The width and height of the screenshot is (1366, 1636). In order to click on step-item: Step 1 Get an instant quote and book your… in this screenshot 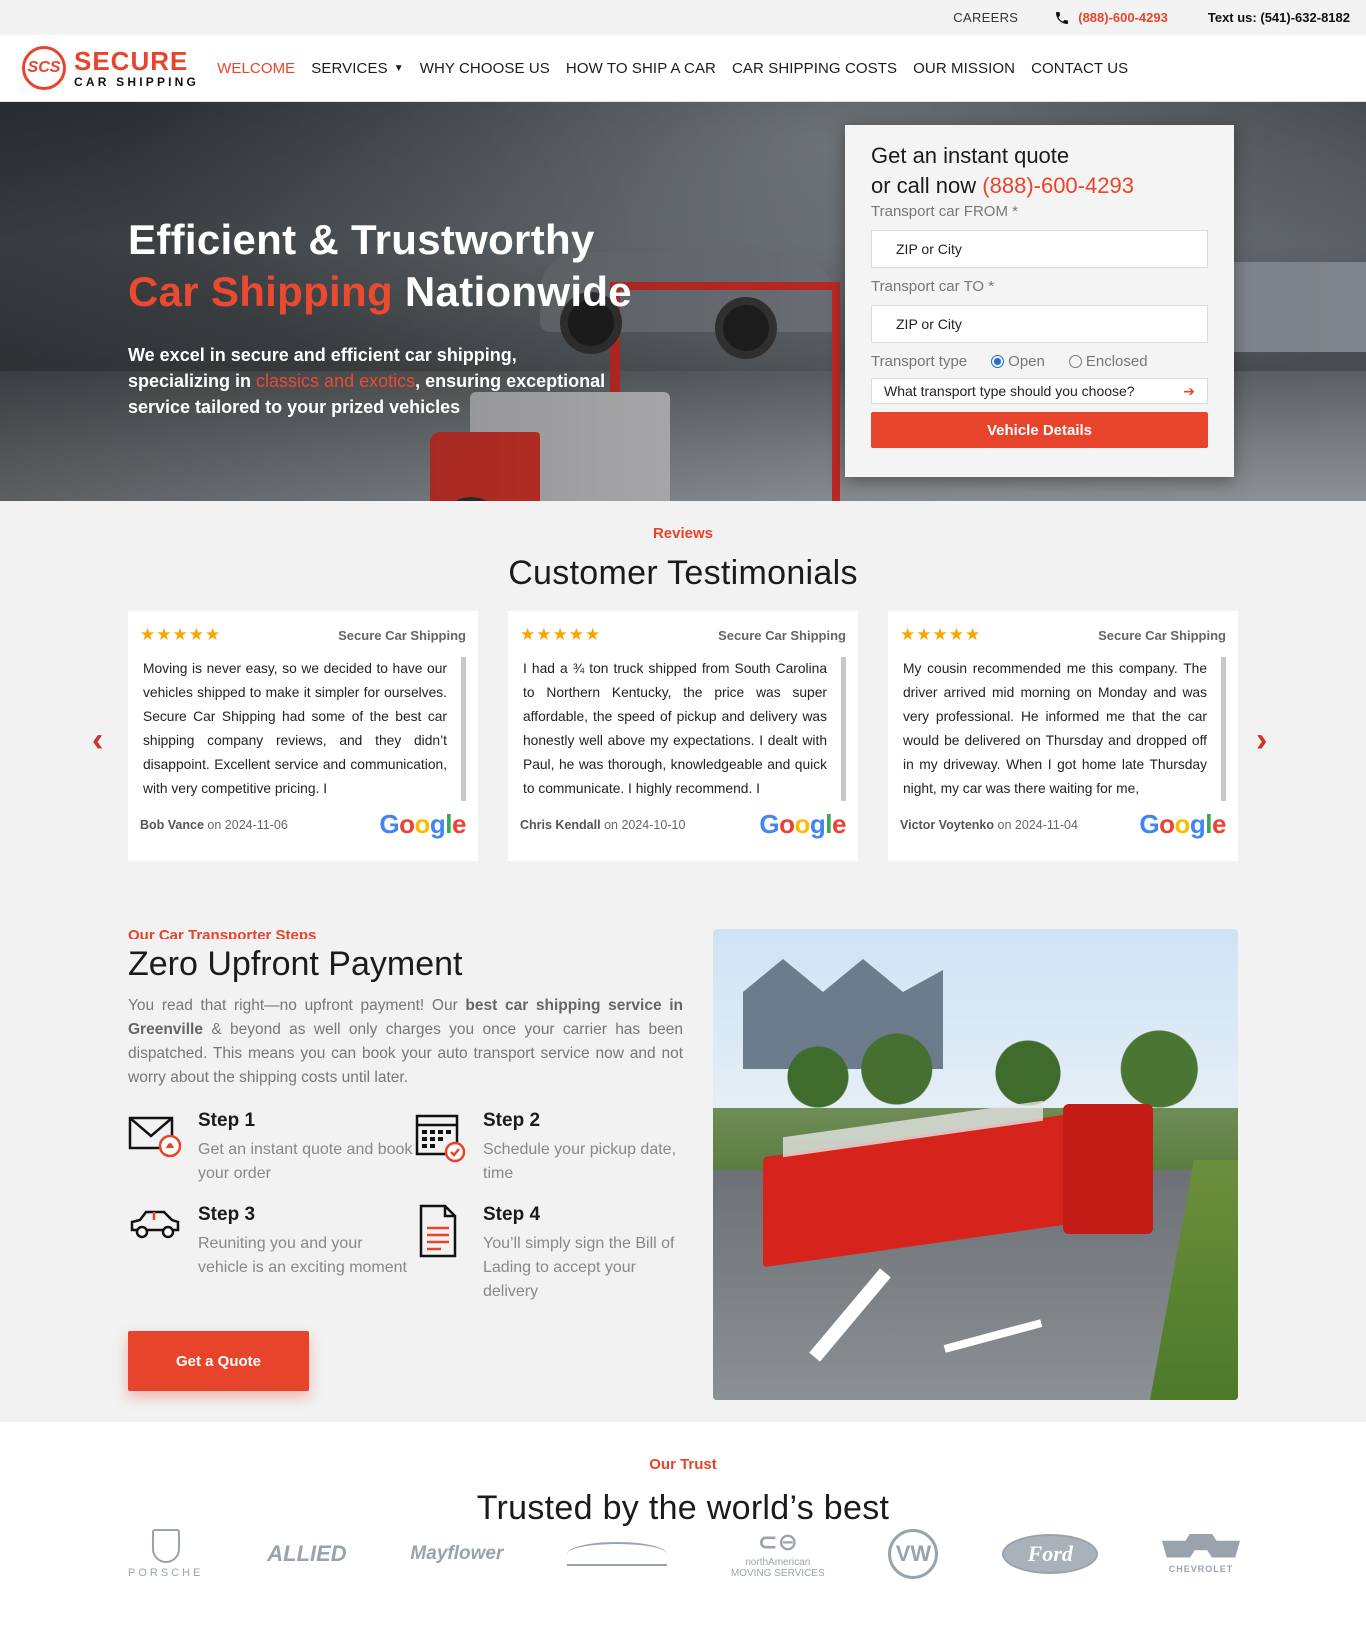, I will do `click(270, 1148)`.